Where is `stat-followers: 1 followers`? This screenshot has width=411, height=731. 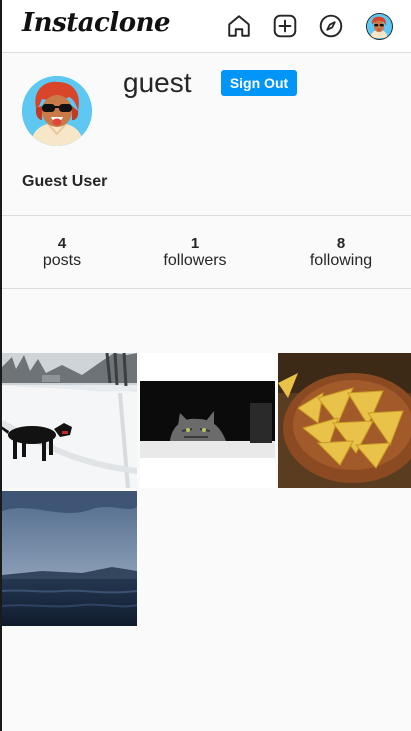
stat-followers: 1 followers is located at coordinates (195, 252).